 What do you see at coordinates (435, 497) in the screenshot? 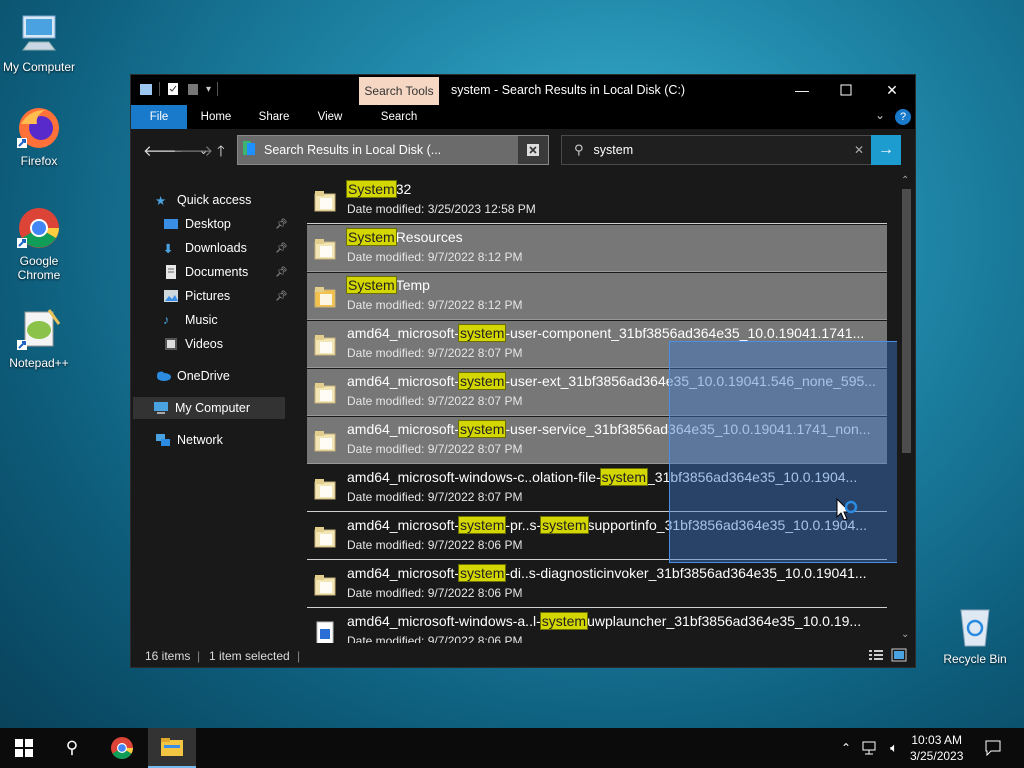
I see `result-date-modified: Date modified: 9/7/2022 8:07 PM` at bounding box center [435, 497].